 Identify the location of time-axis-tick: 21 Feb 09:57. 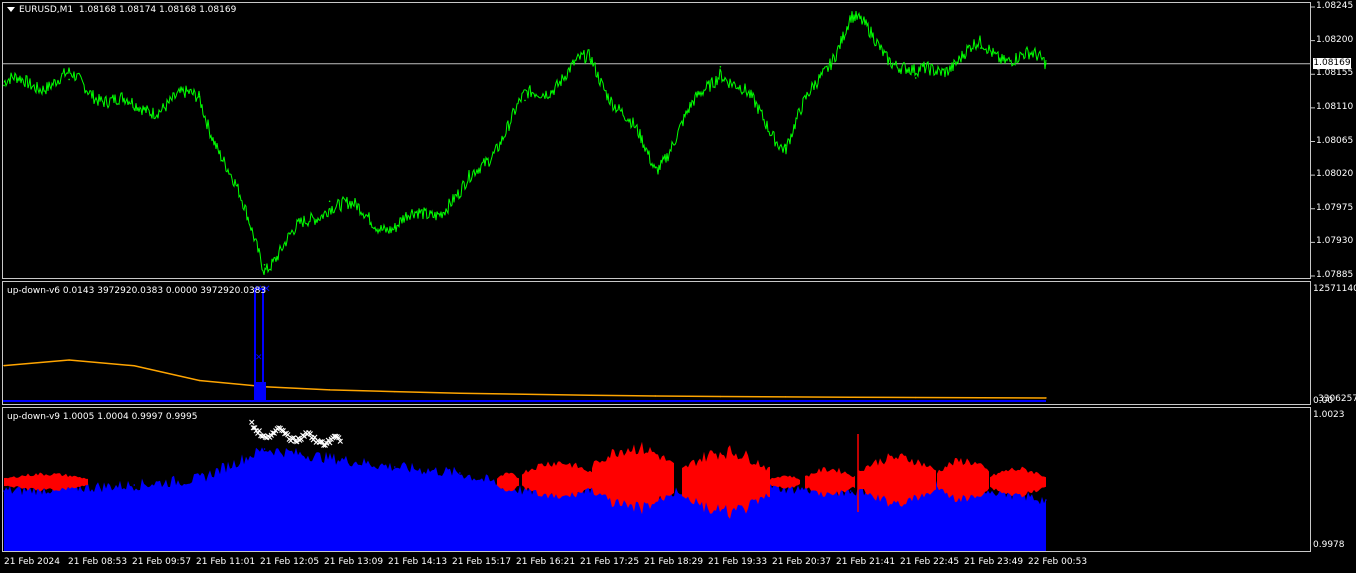
(162, 562).